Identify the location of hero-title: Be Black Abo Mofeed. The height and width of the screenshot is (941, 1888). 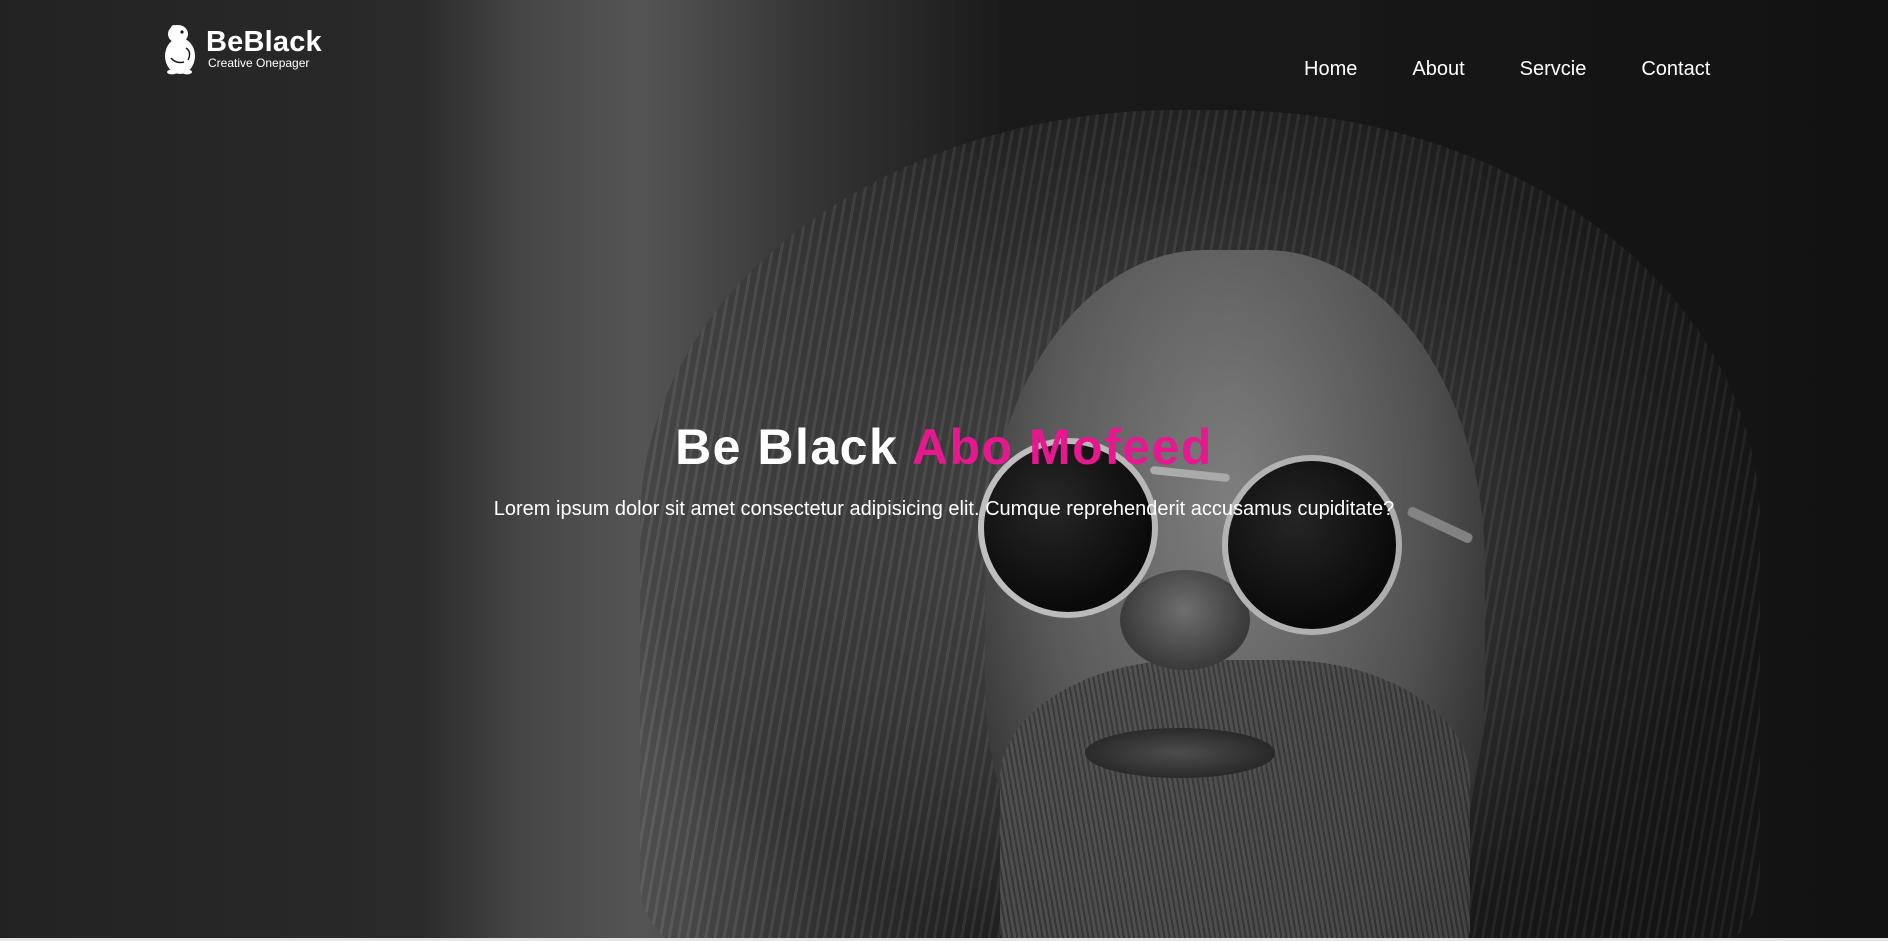
(944, 447).